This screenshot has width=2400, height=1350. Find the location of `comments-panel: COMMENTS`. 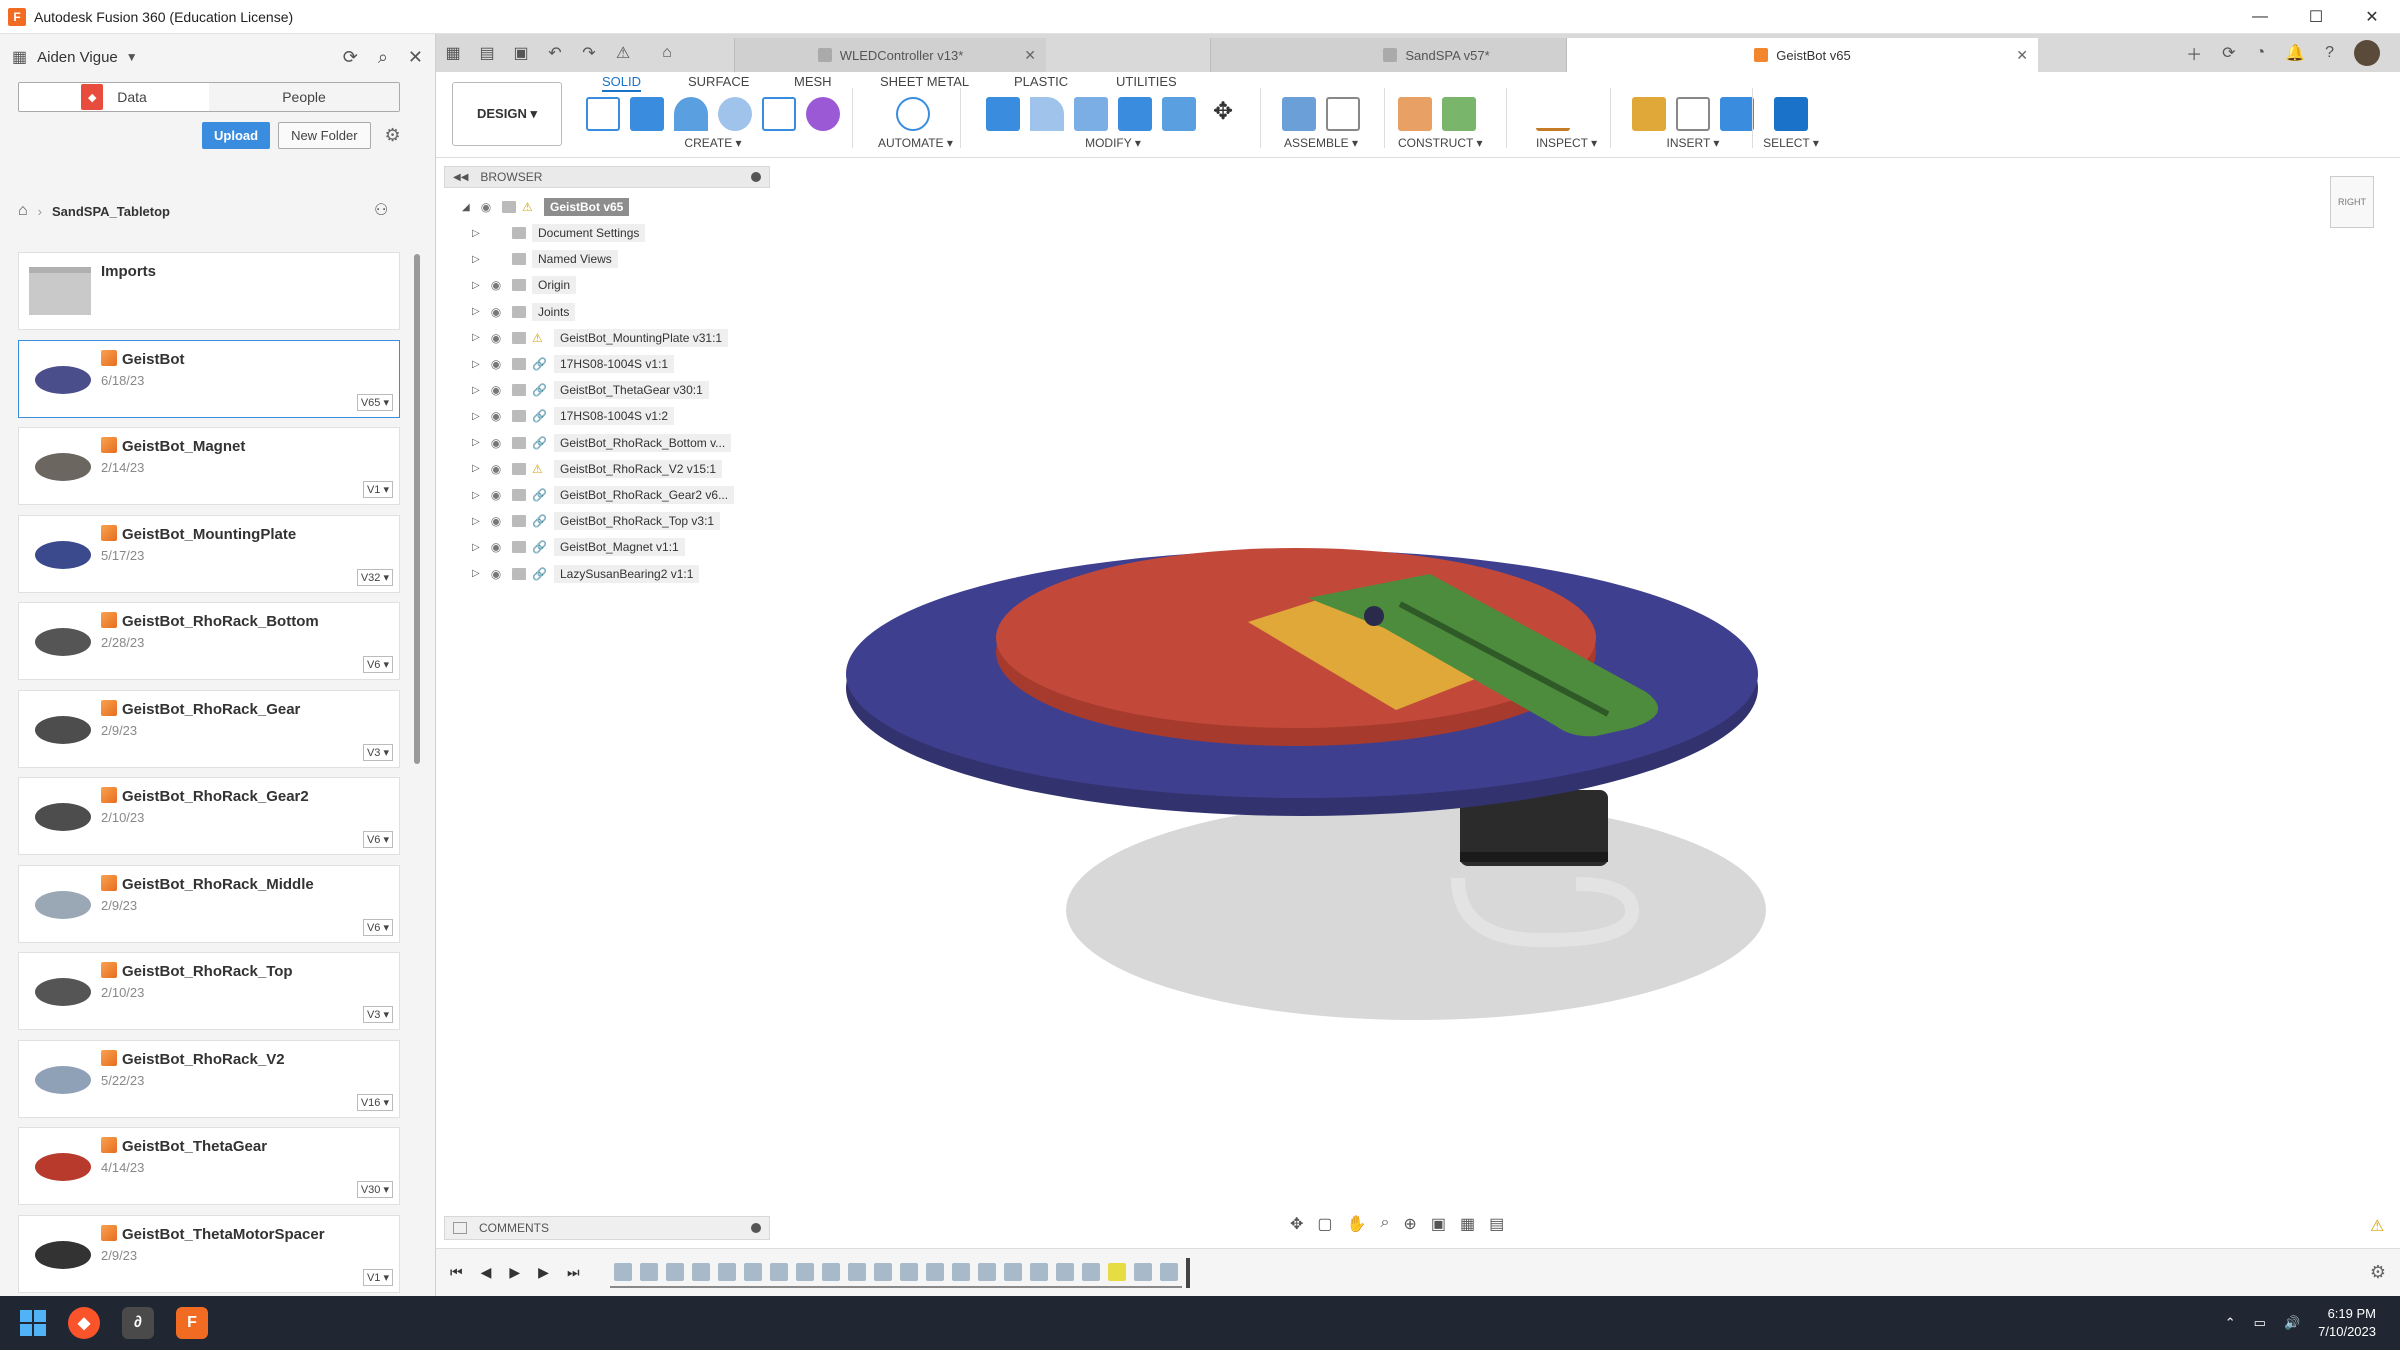

comments-panel: COMMENTS is located at coordinates (607, 1228).